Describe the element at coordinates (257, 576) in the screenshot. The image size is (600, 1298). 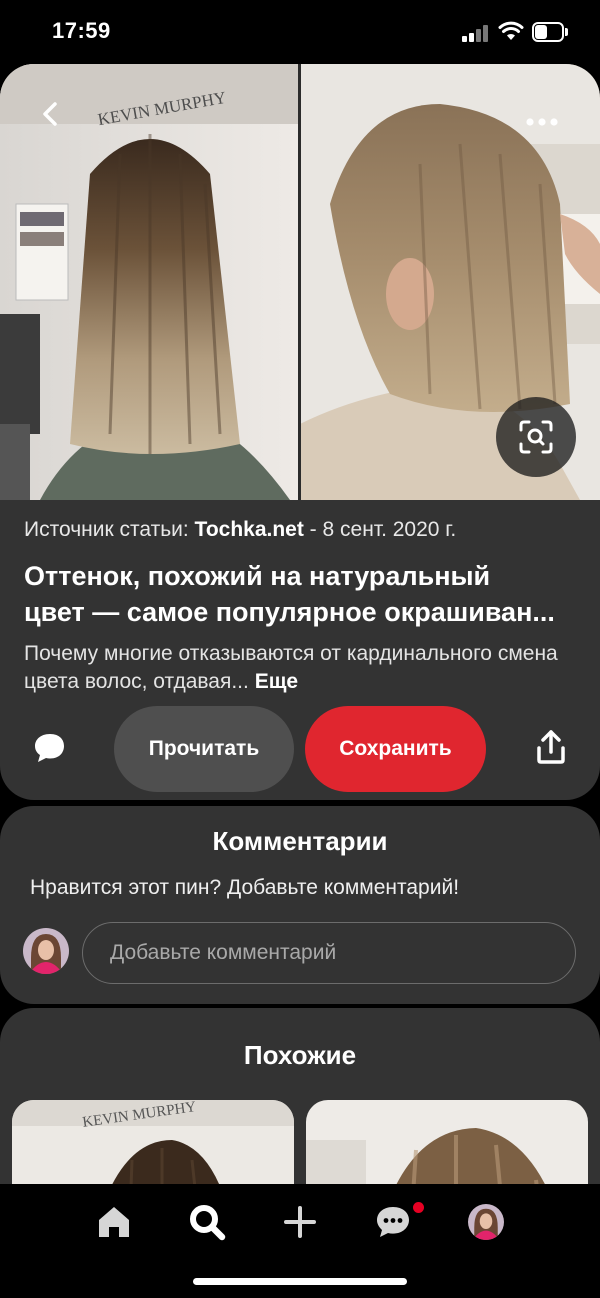
I see `pin-title-line-1: Оттенок, похожий на натуральный` at that location.